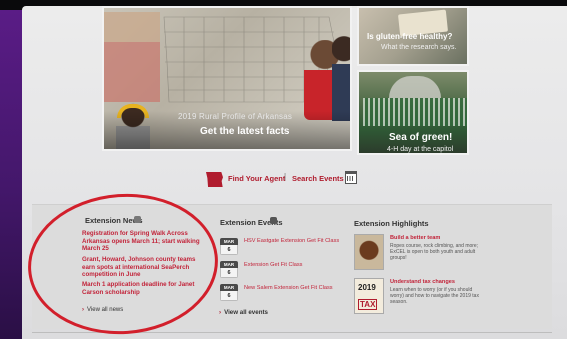 This screenshot has height=339, width=567. What do you see at coordinates (415, 238) in the screenshot?
I see `highlight-heading: Build a better team` at bounding box center [415, 238].